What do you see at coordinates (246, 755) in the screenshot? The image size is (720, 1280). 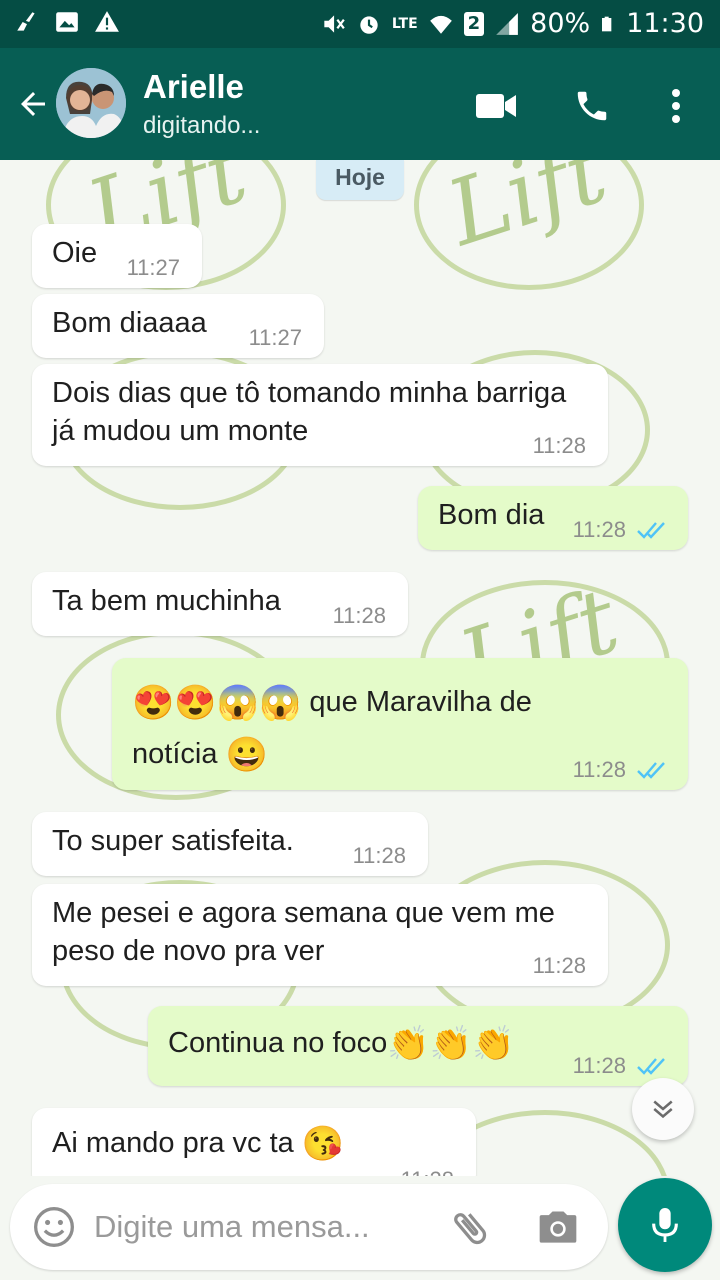 I see `message-emojis: 😀` at bounding box center [246, 755].